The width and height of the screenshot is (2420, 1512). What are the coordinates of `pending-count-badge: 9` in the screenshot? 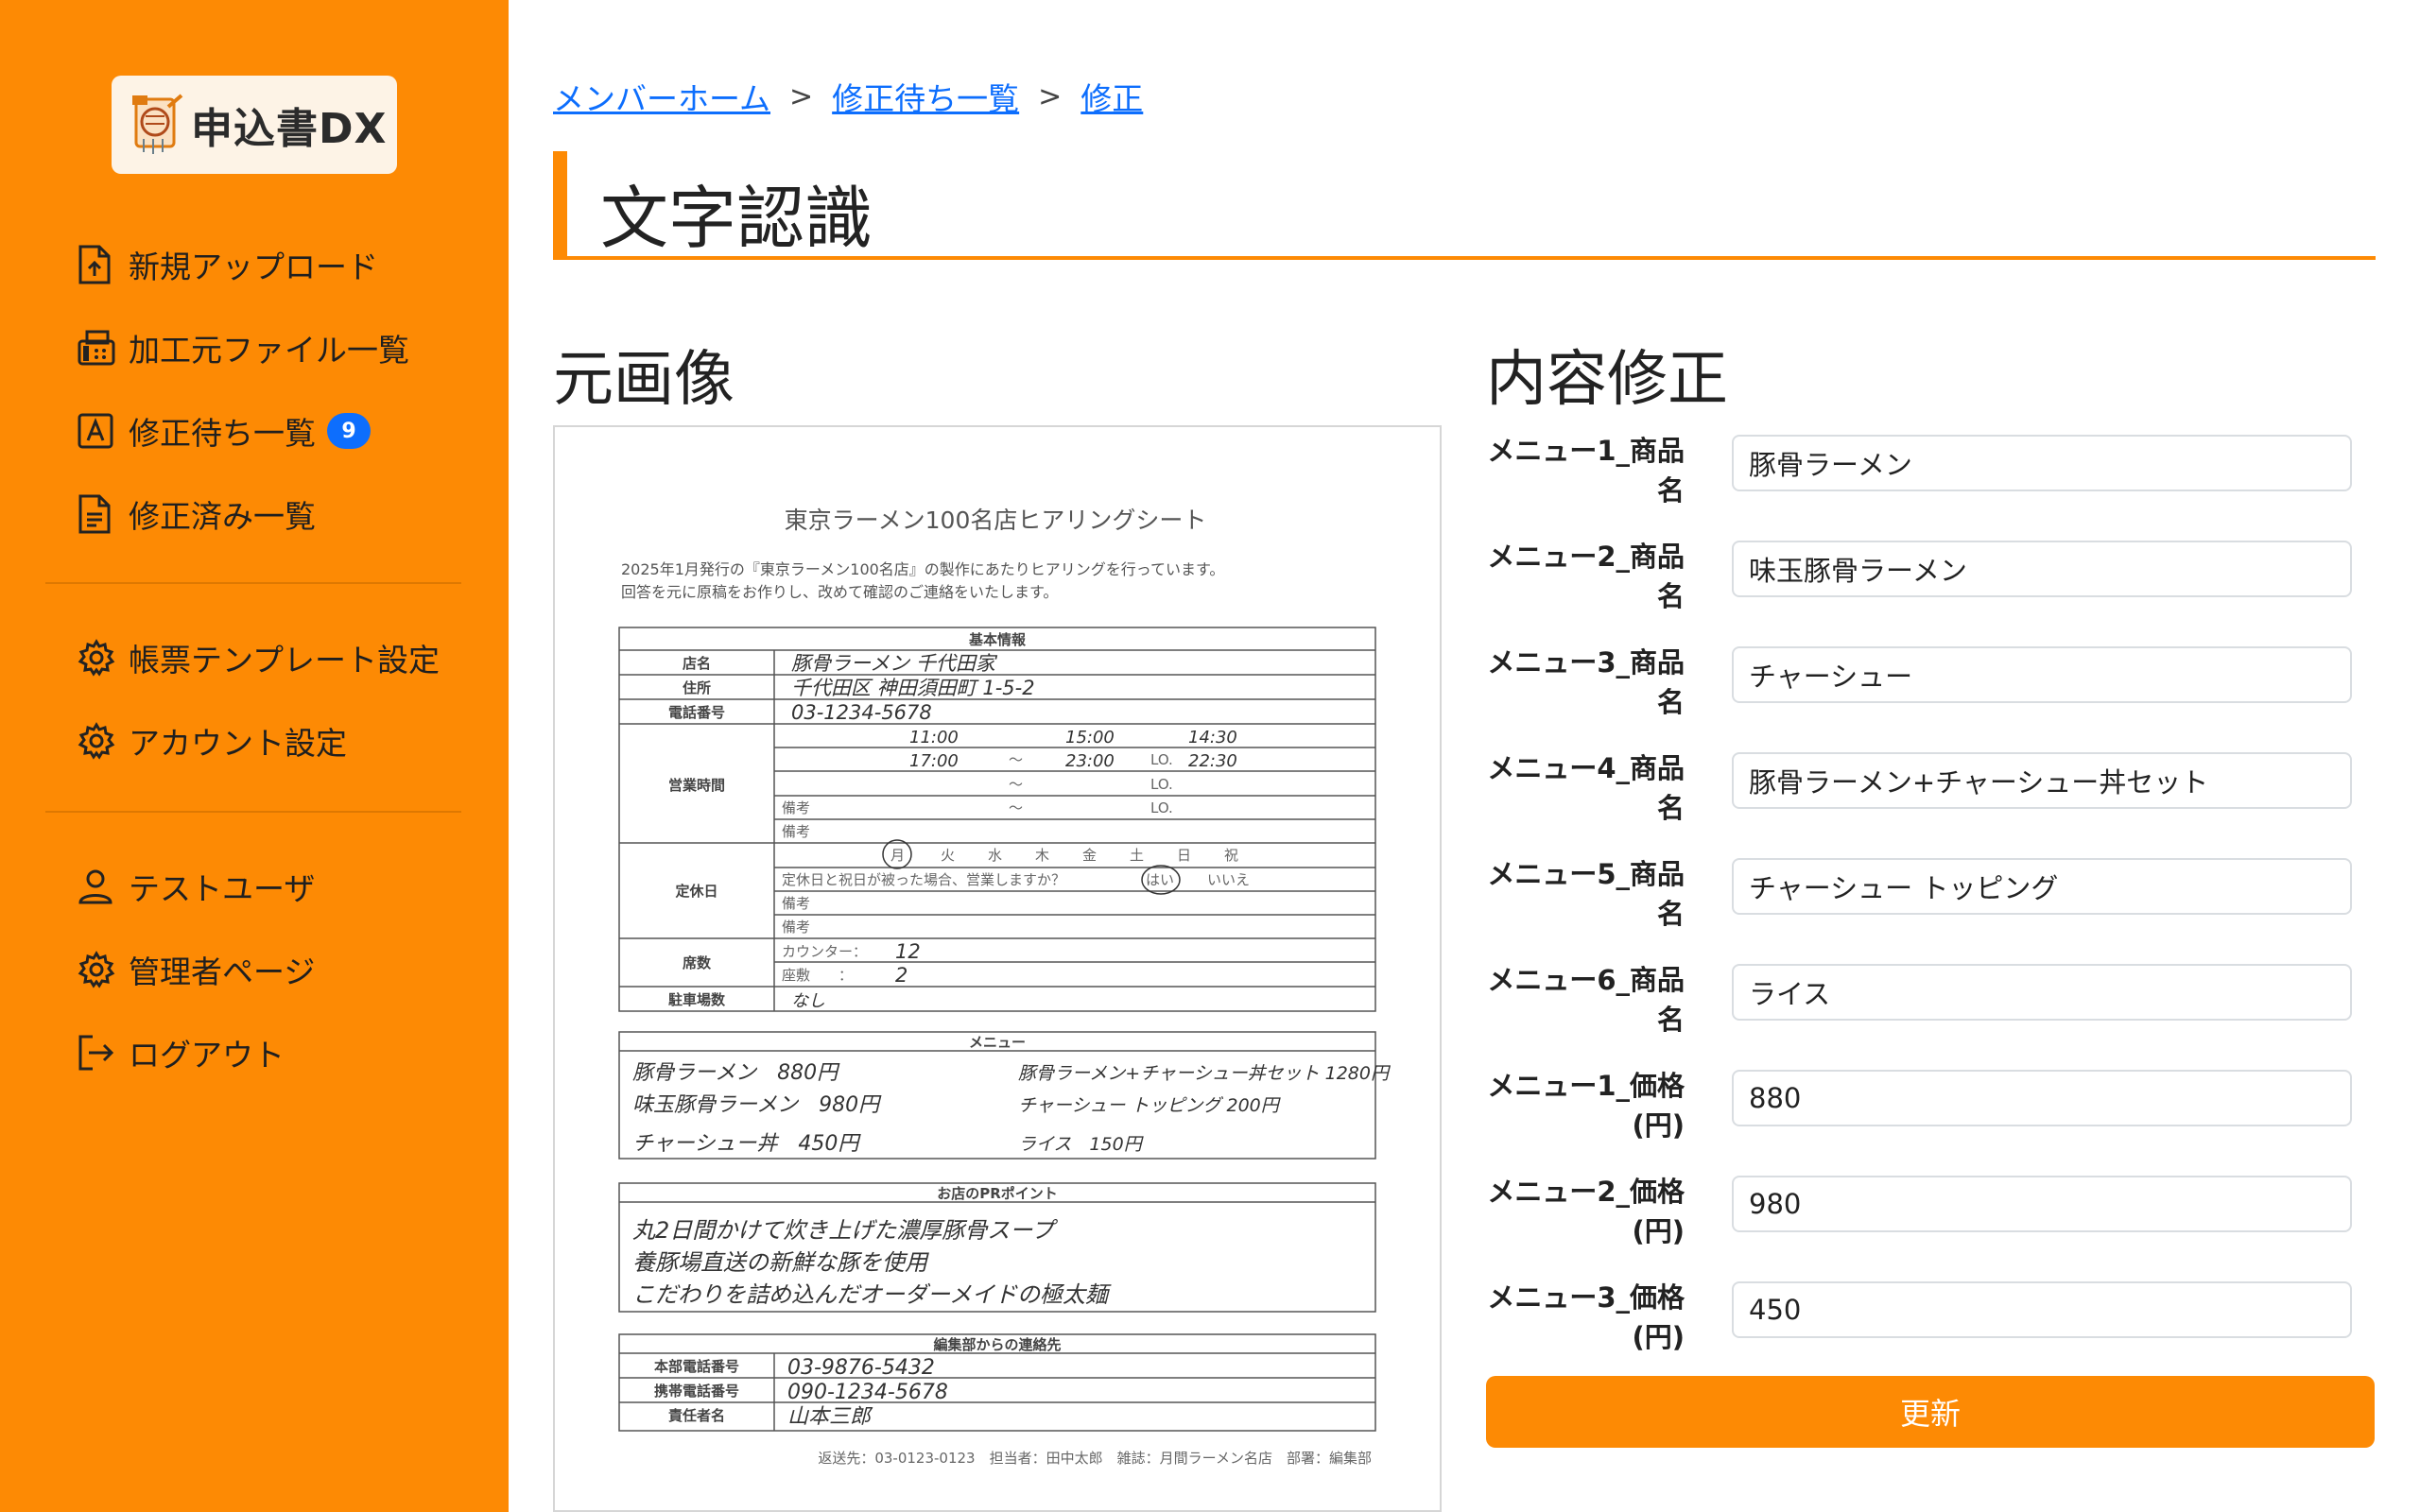 It's located at (349, 431).